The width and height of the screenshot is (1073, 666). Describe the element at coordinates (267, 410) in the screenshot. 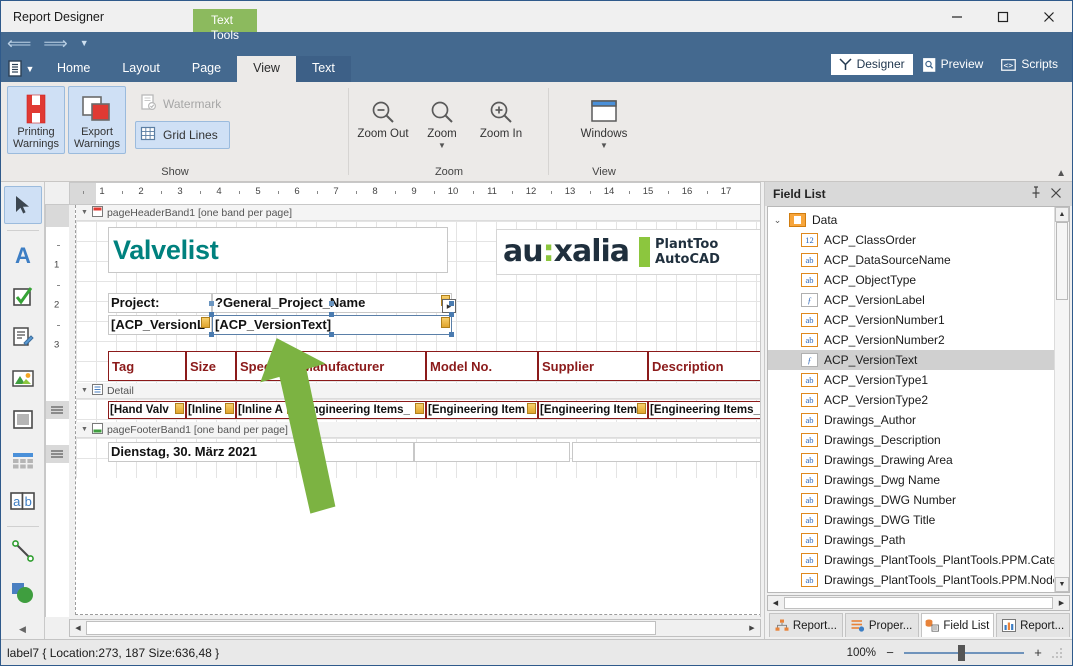

I see `detail-cell: [Inline A` at that location.